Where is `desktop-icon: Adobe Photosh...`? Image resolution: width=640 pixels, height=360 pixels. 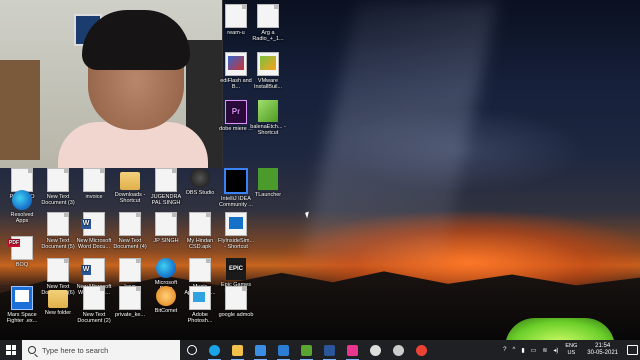
desktop-icon: Adobe Photosh... is located at coordinates (200, 305).